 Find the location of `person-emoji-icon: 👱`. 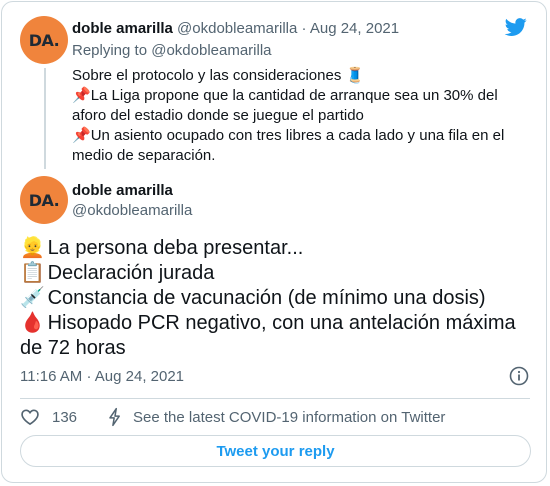

person-emoji-icon: 👱 is located at coordinates (32, 248).